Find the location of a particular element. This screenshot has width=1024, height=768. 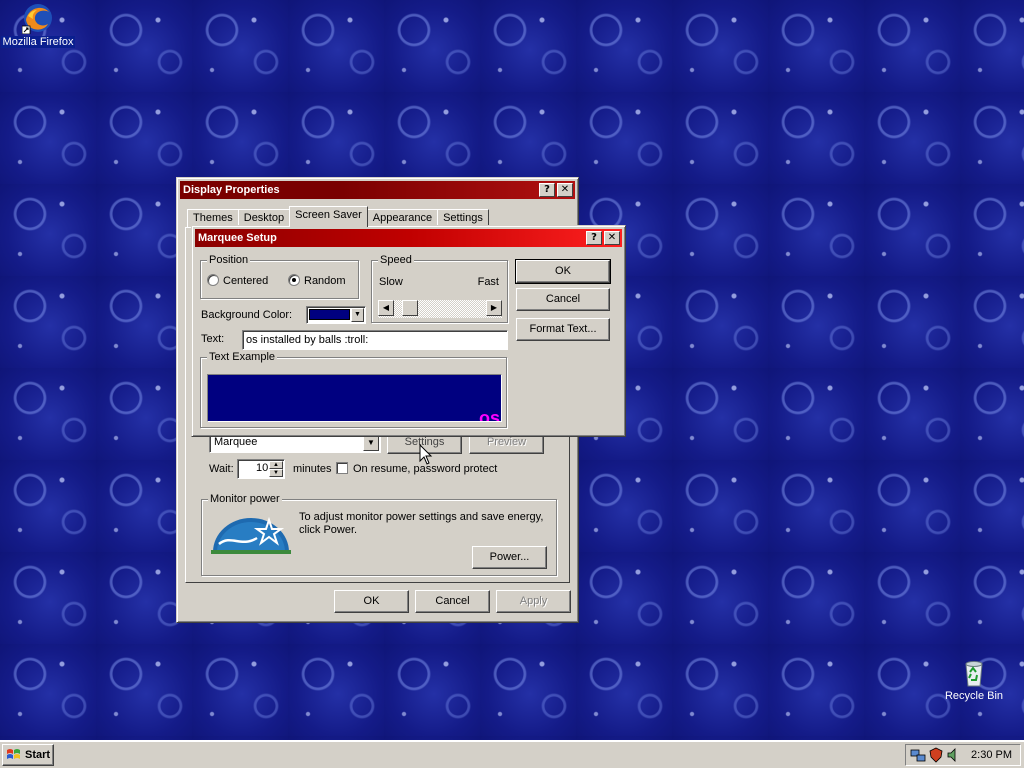

wait-value: 10 is located at coordinates (262, 468).